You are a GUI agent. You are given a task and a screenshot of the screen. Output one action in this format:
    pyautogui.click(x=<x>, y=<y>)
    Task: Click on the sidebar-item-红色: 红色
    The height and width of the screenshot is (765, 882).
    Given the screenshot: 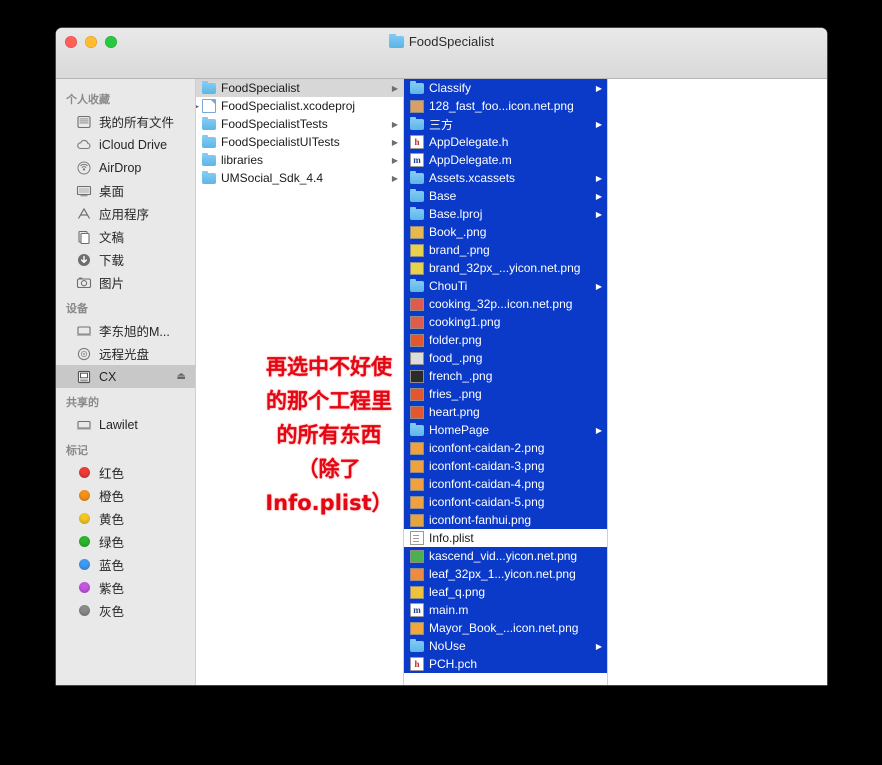 What is the action you would take?
    pyautogui.click(x=125, y=472)
    